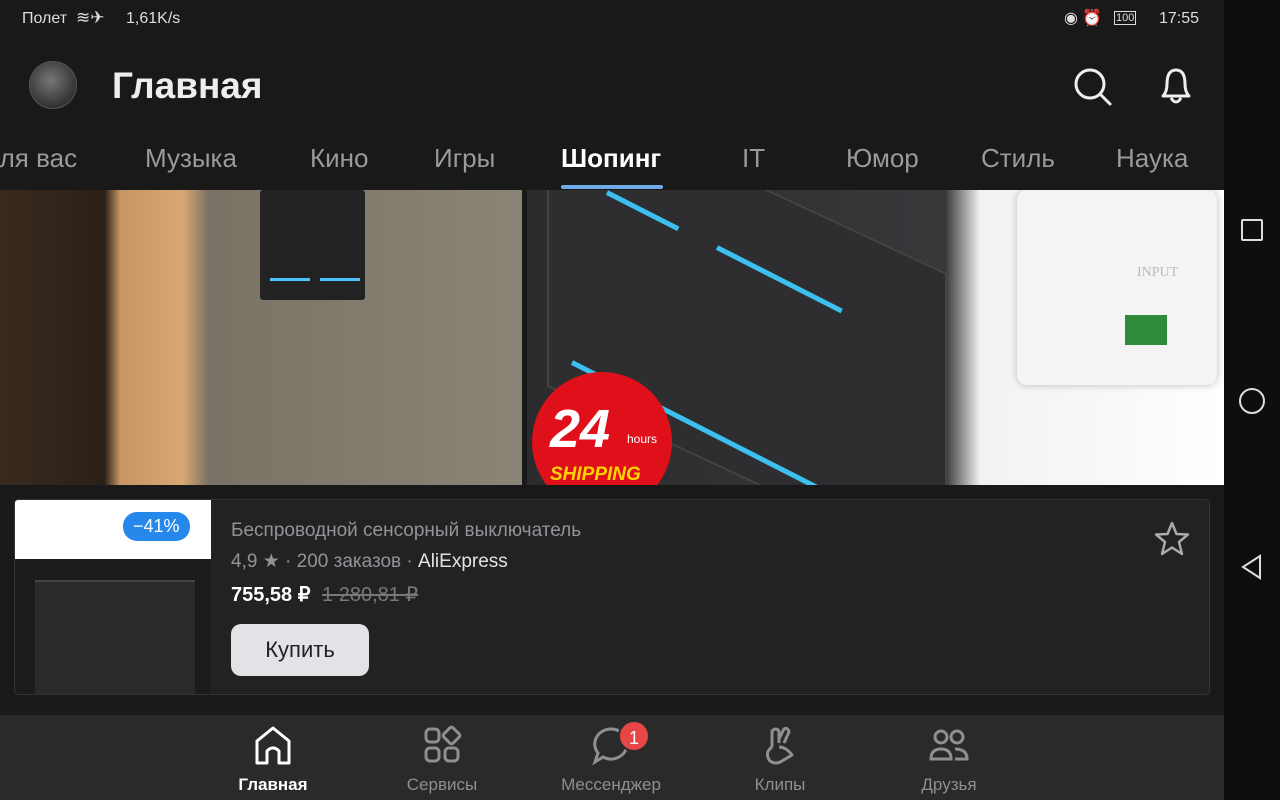 The image size is (1280, 800). I want to click on system-navigation-bar, so click(1252, 400).